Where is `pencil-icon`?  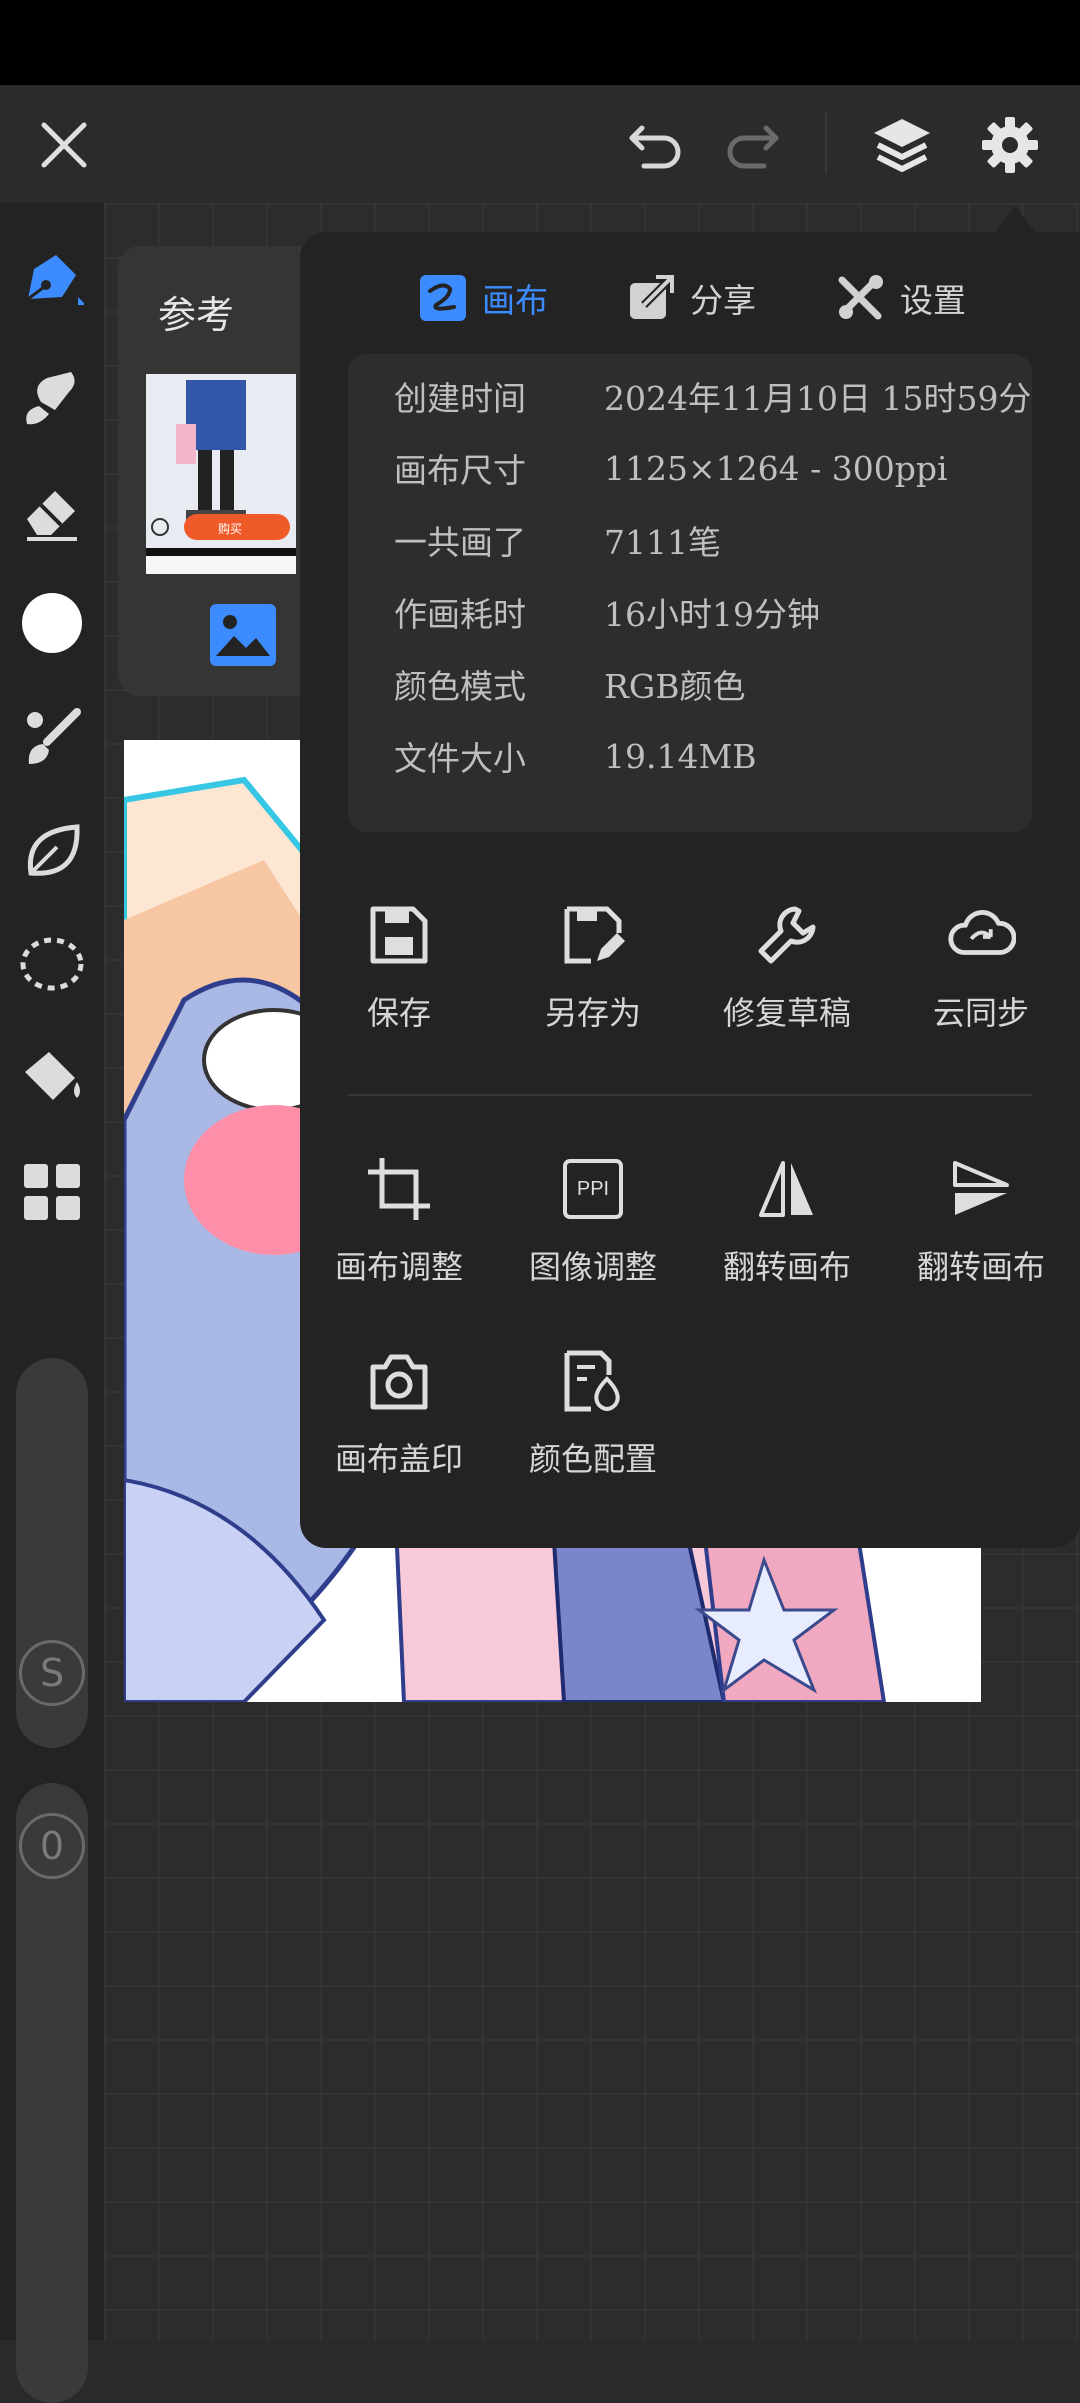
pencil-icon is located at coordinates (55, 280).